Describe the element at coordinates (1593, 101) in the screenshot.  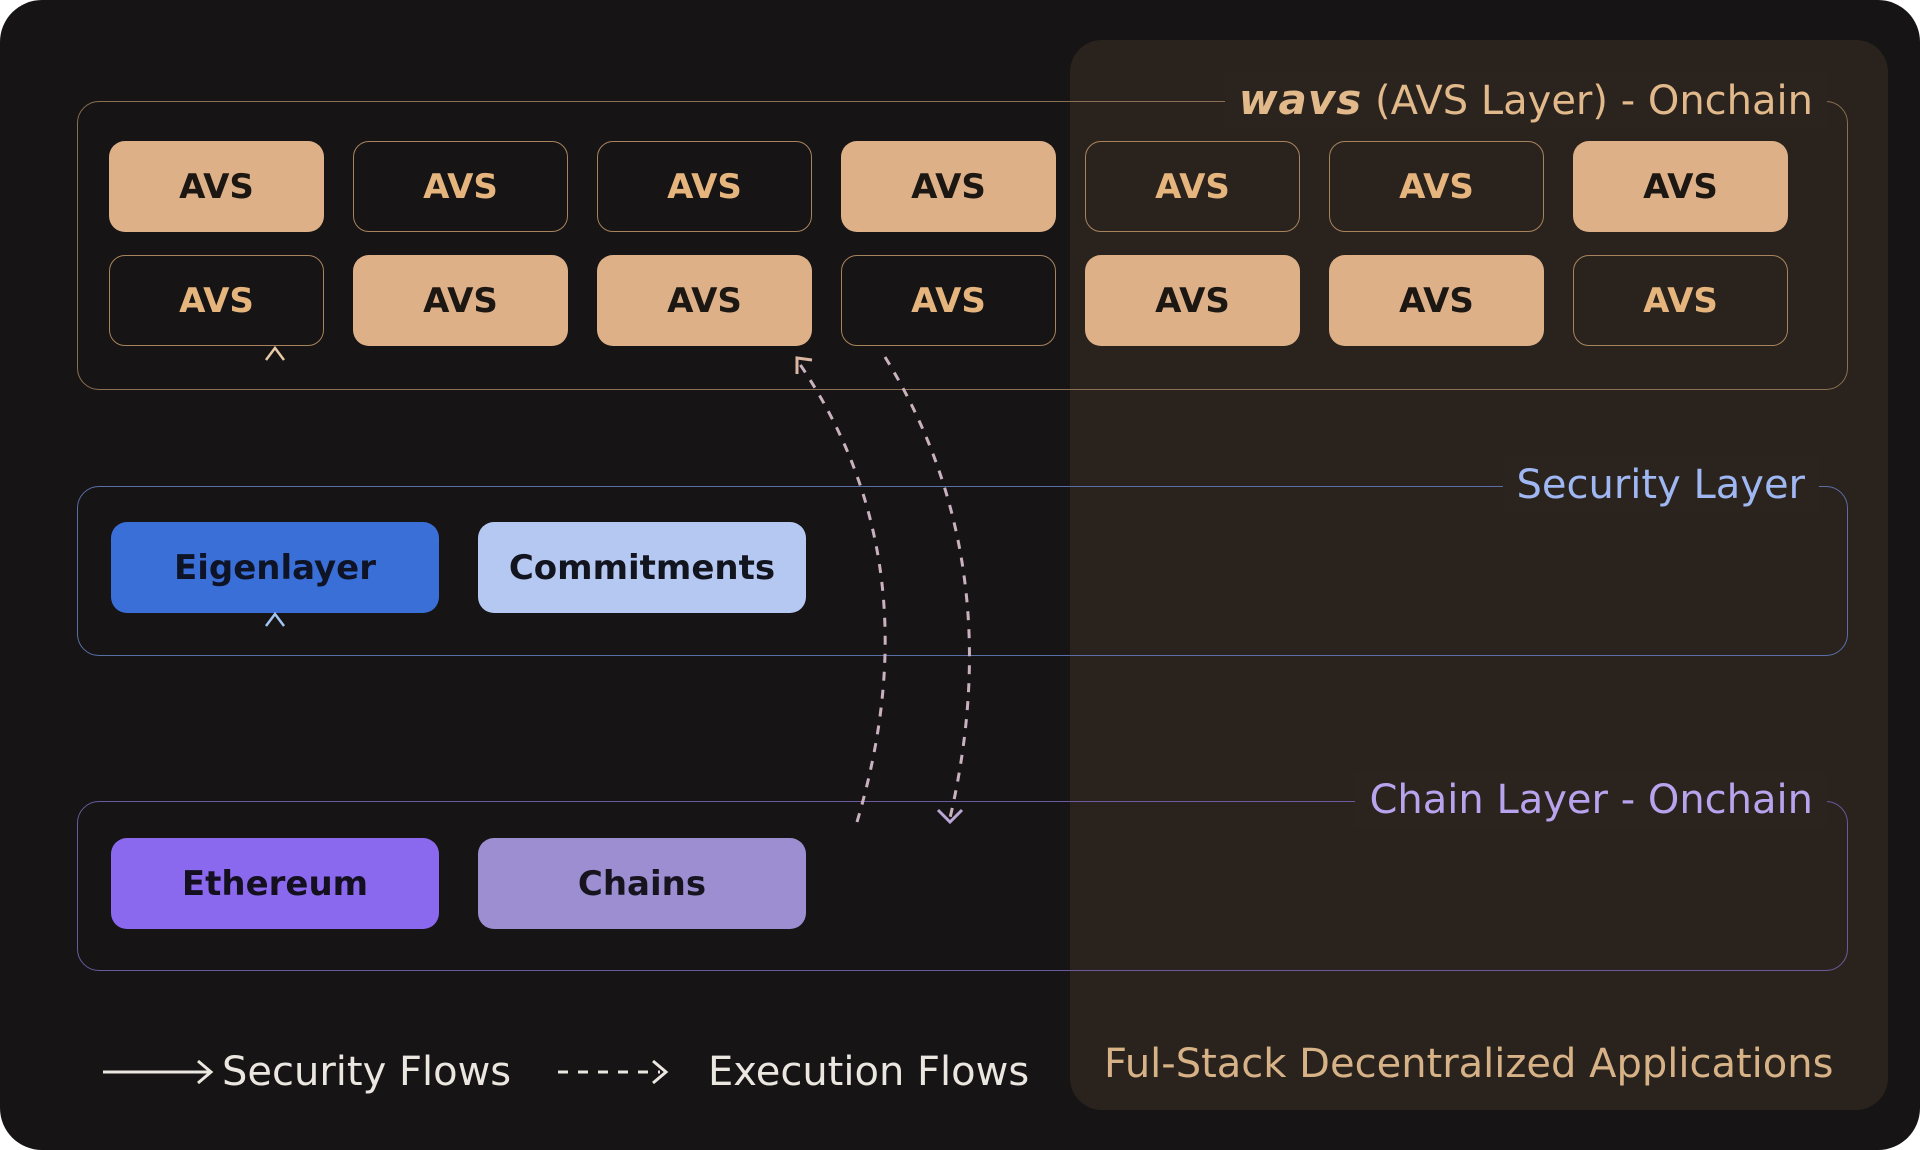
I see `avs-layer-title-text: (AVS Layer) - Onchain` at that location.